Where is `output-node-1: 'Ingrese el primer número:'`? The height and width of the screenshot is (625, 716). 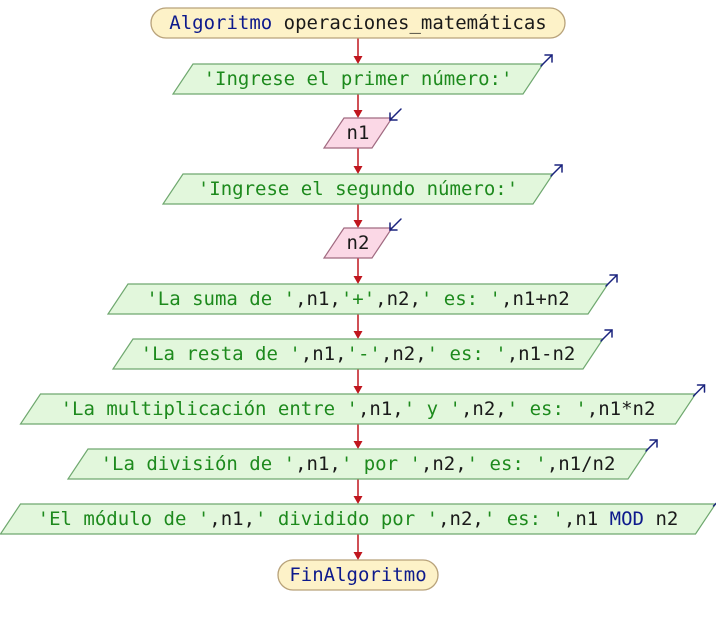
output-node-1: 'Ingrese el primer número:' is located at coordinates (362, 74).